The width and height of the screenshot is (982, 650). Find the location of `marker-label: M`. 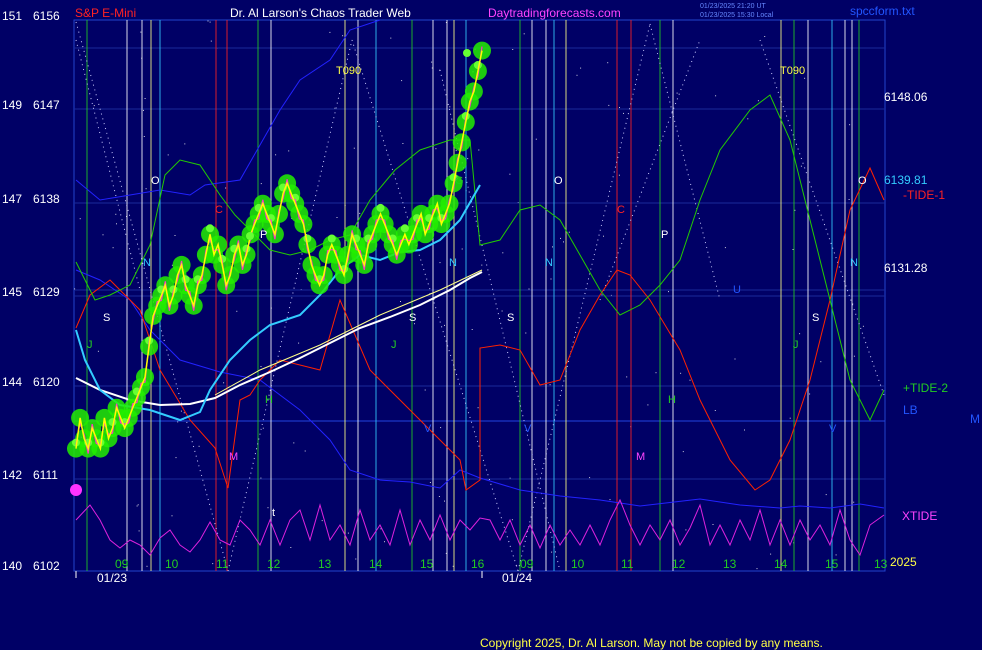

marker-label: M is located at coordinates (233, 457).